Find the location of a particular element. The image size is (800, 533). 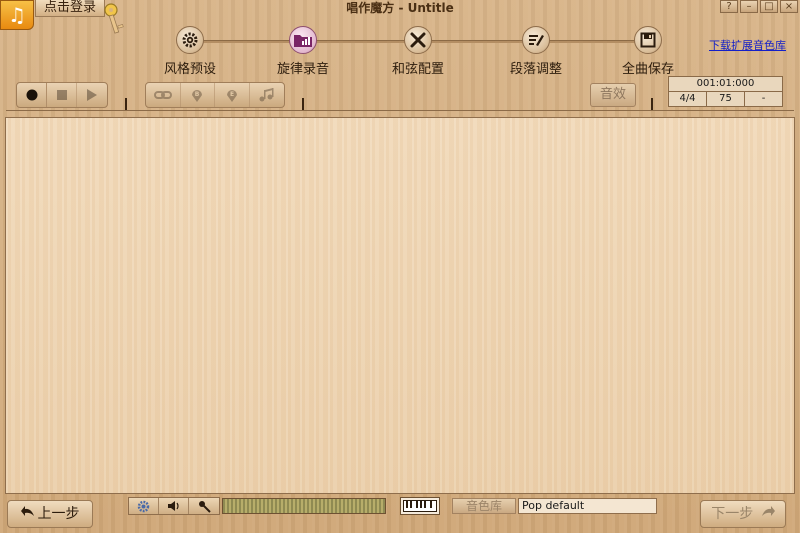

maximize-button: □ is located at coordinates (769, 6).